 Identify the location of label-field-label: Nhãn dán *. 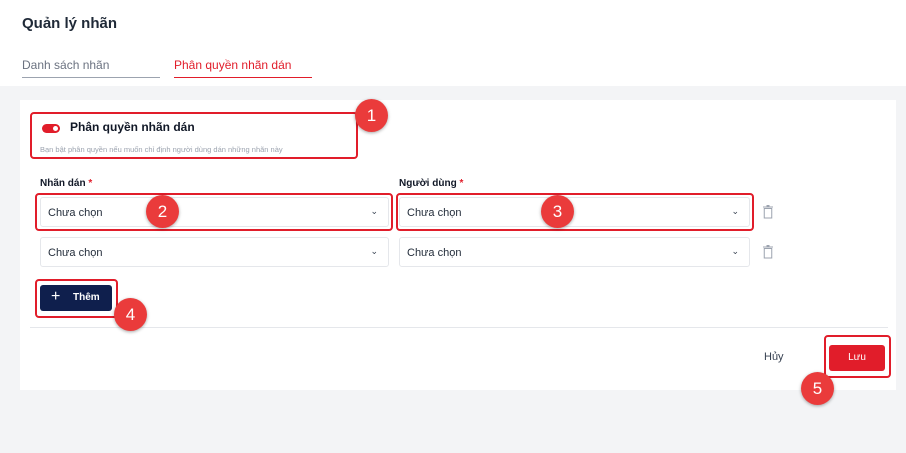
(66, 183).